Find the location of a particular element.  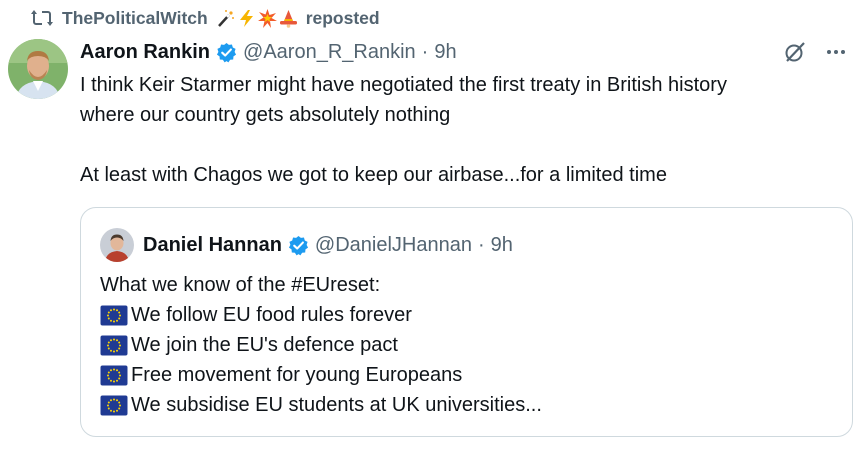

list-item-text: We join the EU's defence pact is located at coordinates (264, 345).